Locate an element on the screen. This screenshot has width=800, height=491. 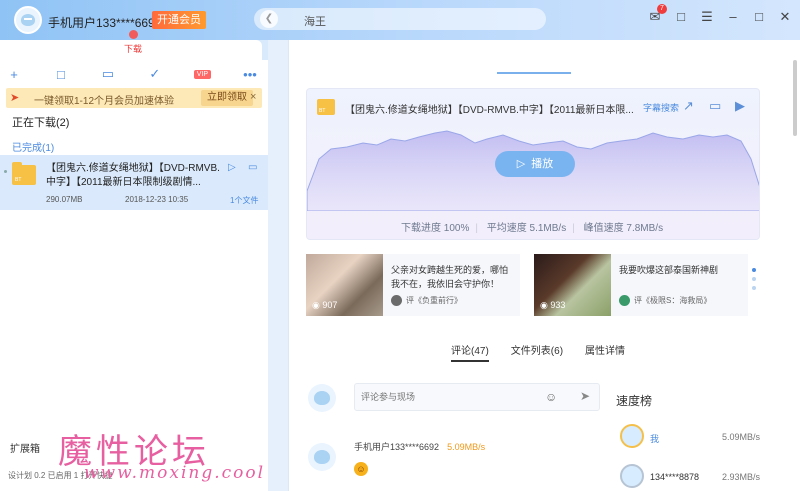
video-thumbnail: ◉ 907 is located at coordinates (344, 285).